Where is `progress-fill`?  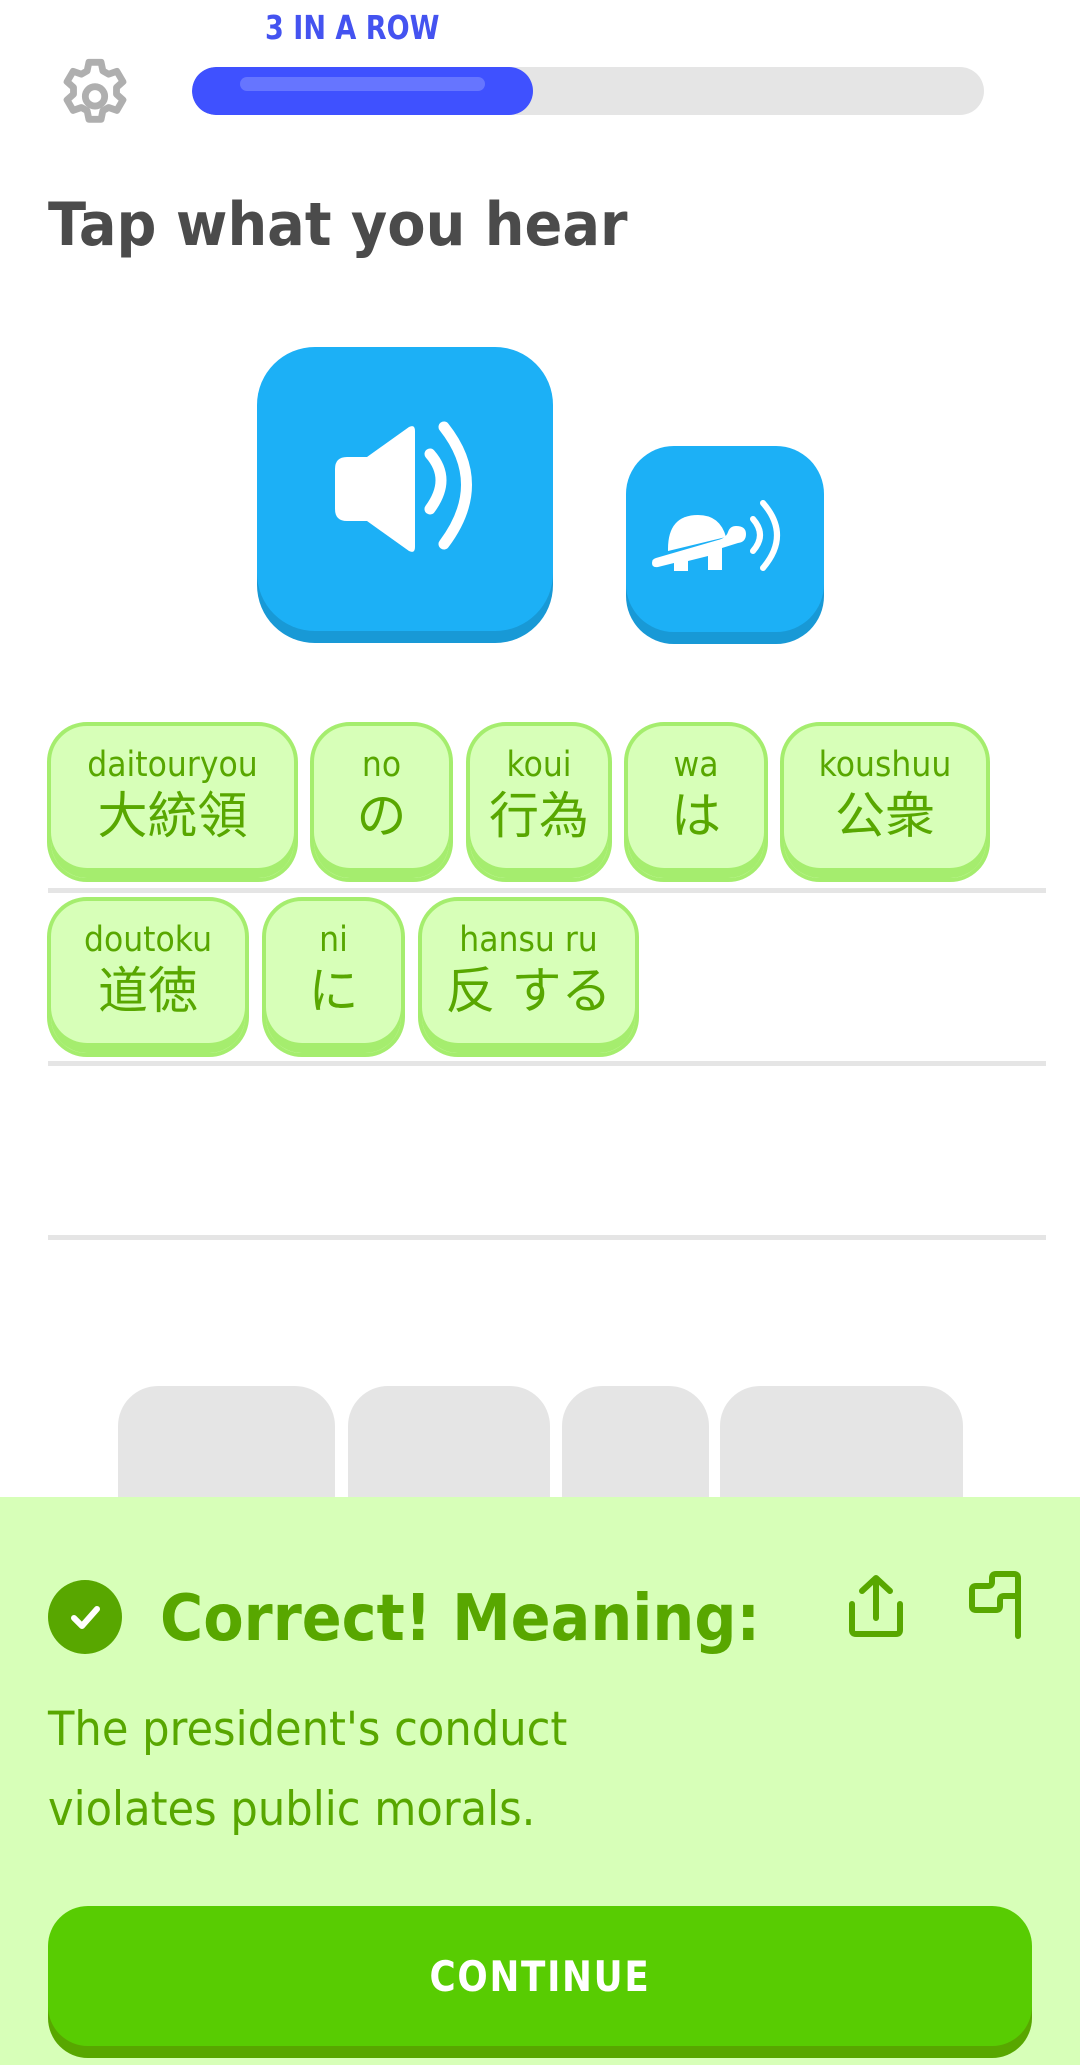
progress-fill is located at coordinates (362, 91).